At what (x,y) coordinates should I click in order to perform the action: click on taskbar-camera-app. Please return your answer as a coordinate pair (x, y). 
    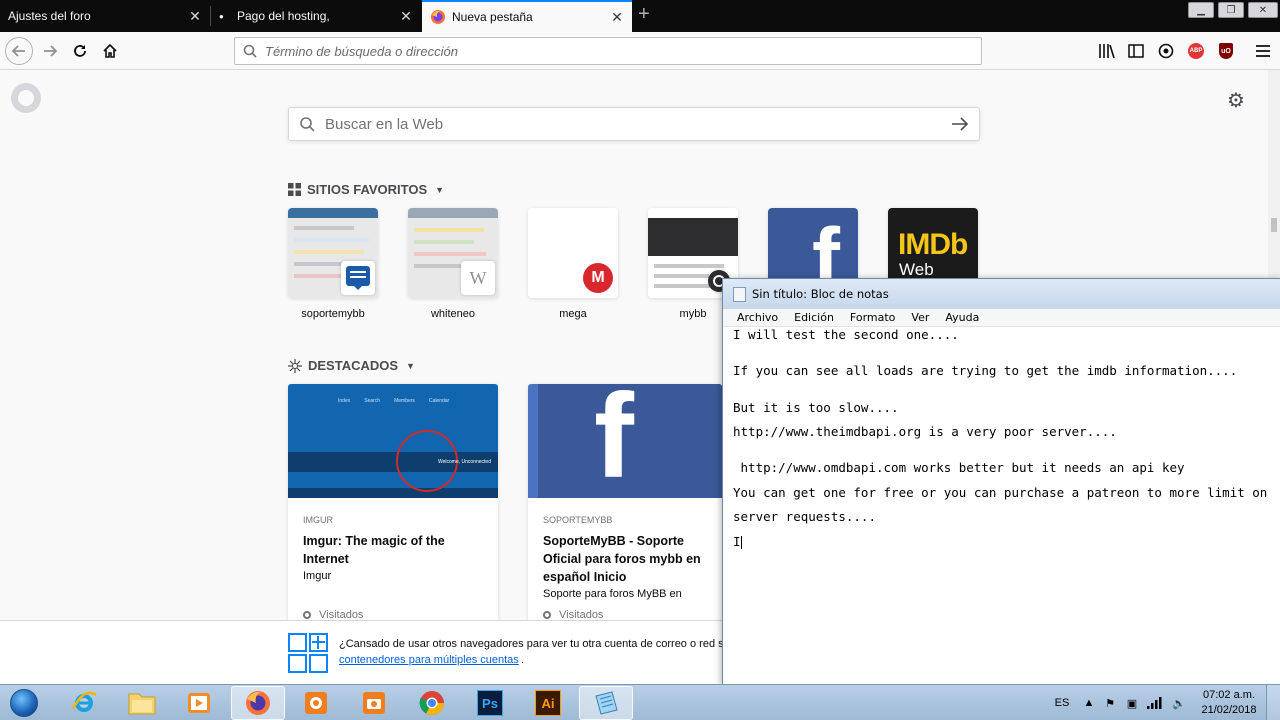
    Looking at the image, I should click on (374, 703).